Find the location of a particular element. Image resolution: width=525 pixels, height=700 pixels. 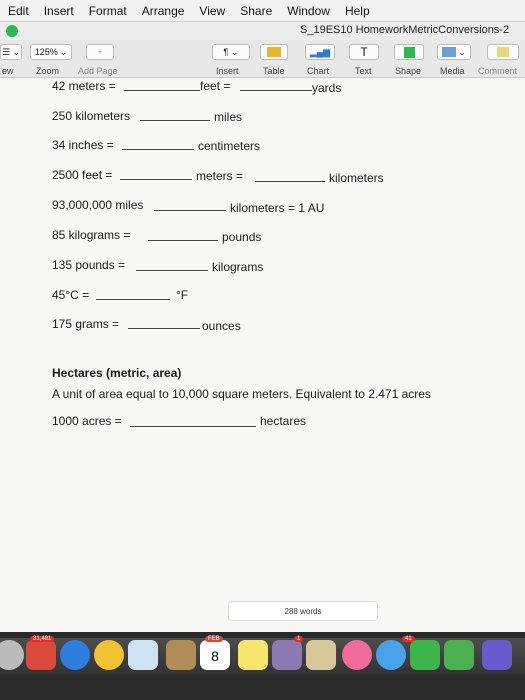

shape-button is located at coordinates (409, 52).